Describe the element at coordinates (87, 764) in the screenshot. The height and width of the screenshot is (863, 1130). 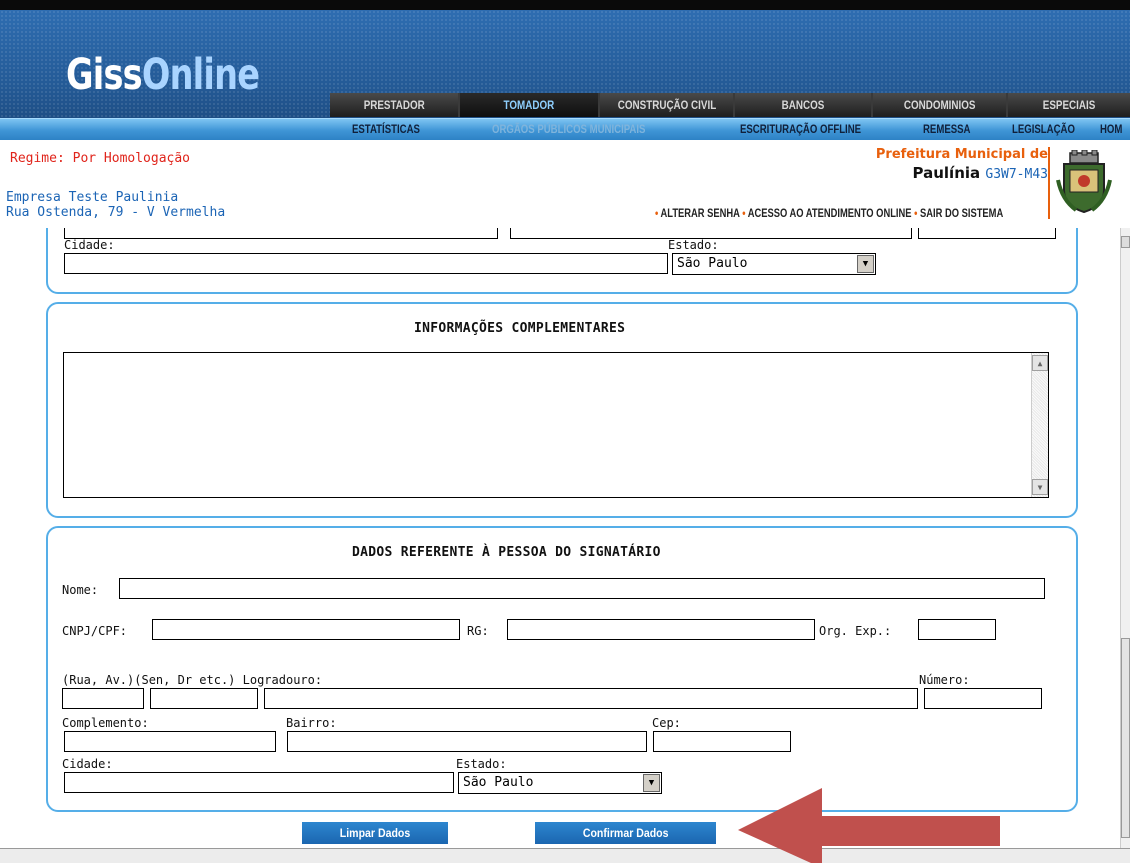
I see `cidade-sig-label: Cidade:` at that location.